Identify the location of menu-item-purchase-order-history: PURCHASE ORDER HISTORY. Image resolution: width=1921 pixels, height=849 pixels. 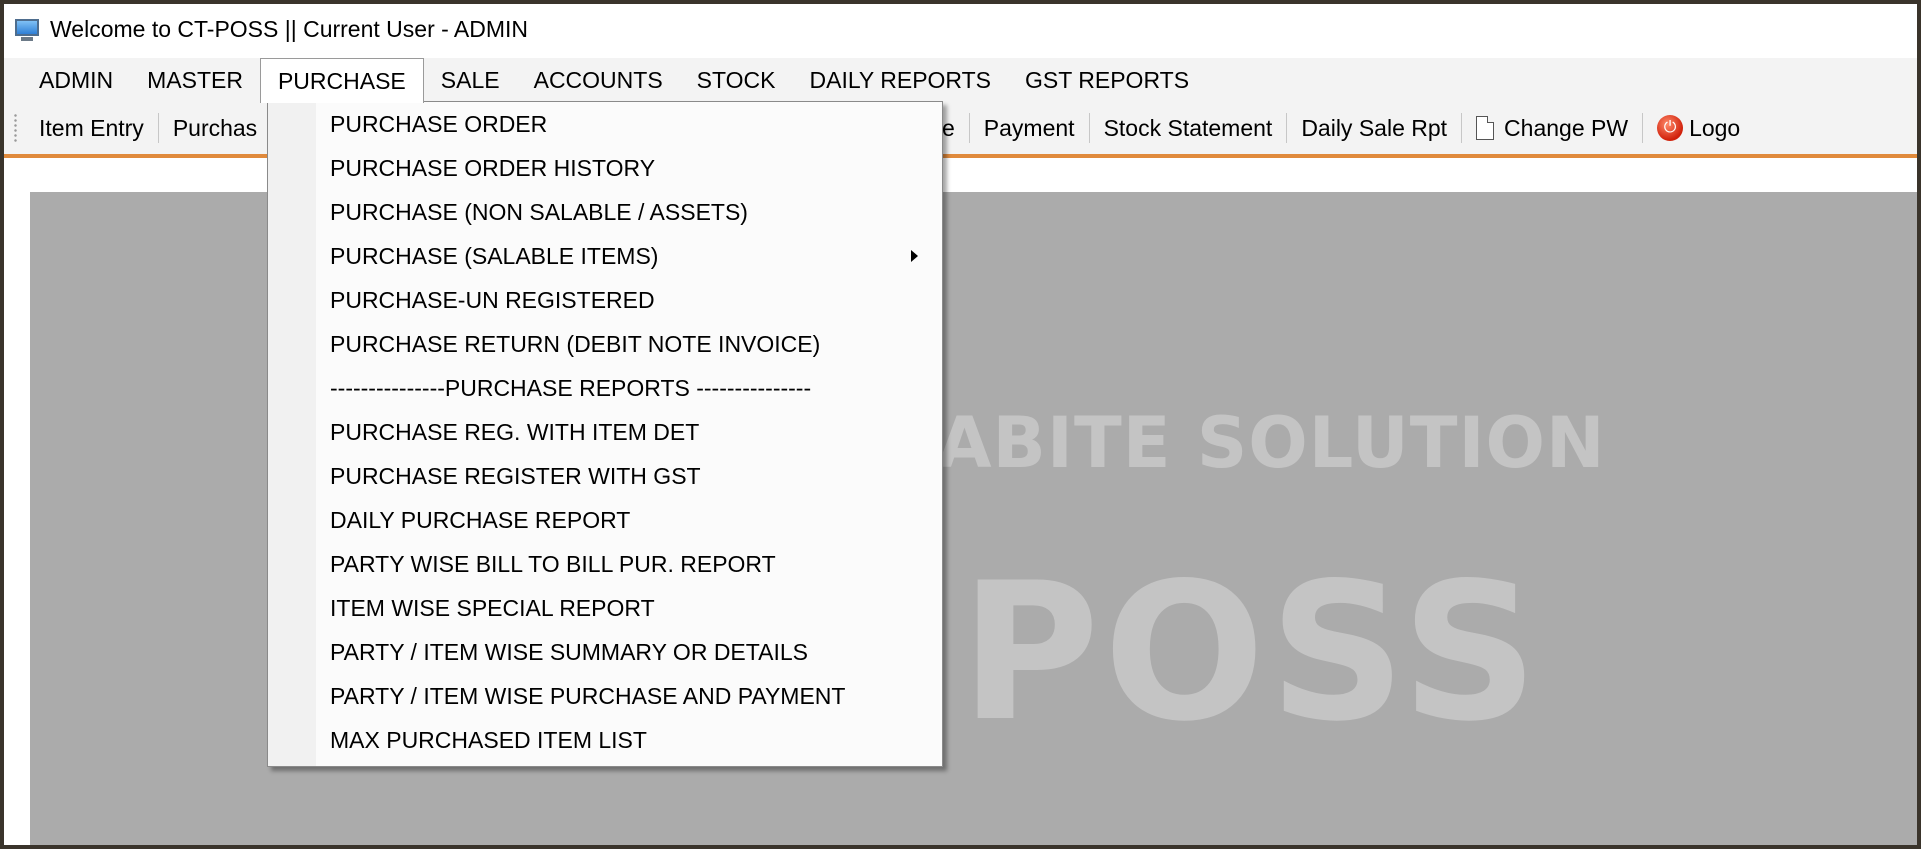
(630, 168).